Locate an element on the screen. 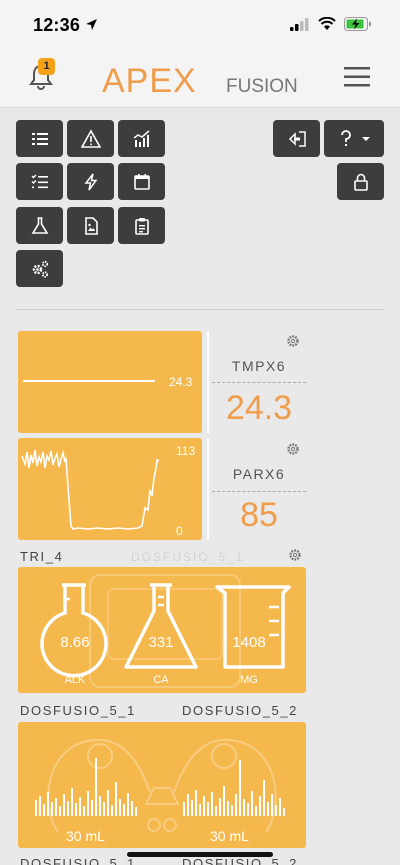  clipboard-icon is located at coordinates (141, 226).